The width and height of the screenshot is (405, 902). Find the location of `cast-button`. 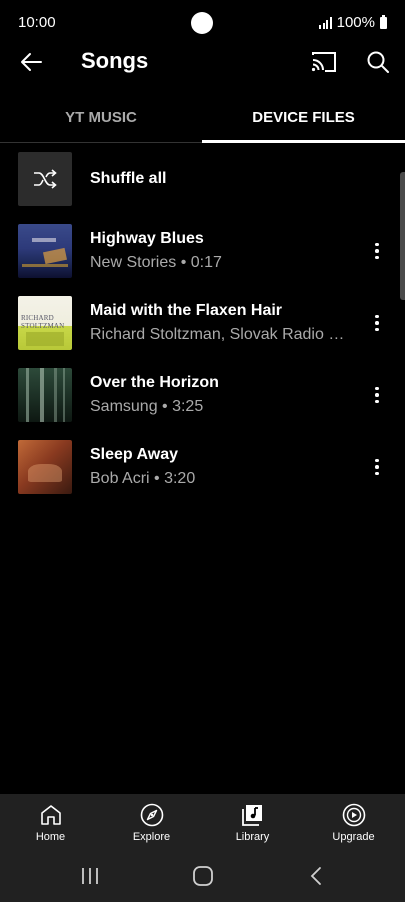

cast-button is located at coordinates (324, 62).